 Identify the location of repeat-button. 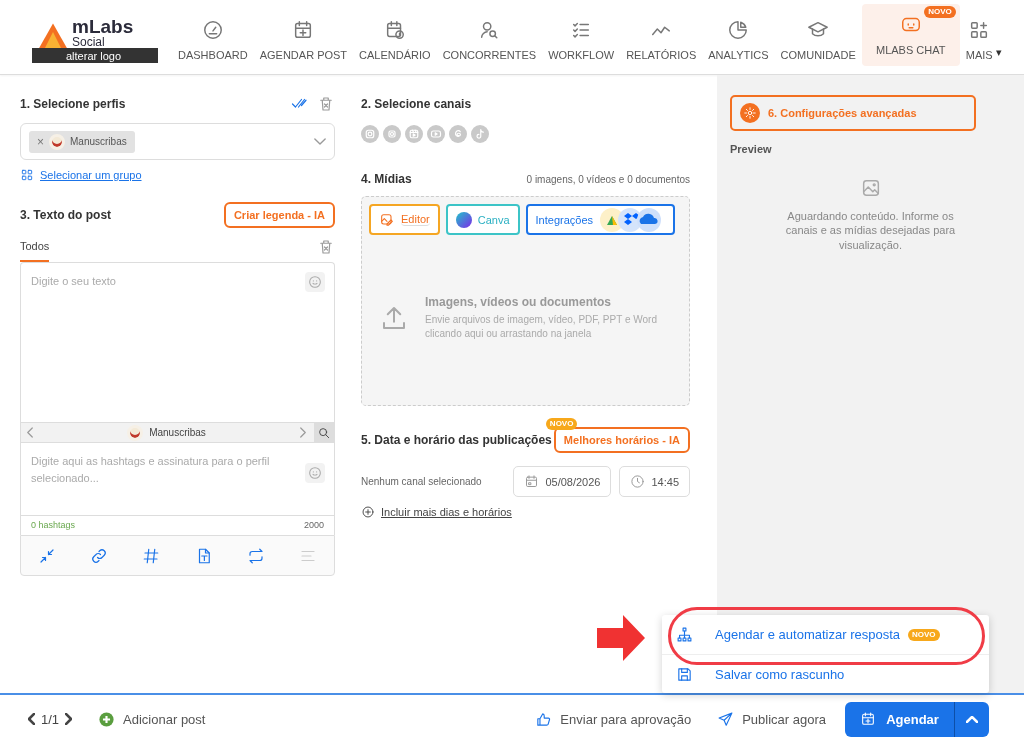
(255, 555).